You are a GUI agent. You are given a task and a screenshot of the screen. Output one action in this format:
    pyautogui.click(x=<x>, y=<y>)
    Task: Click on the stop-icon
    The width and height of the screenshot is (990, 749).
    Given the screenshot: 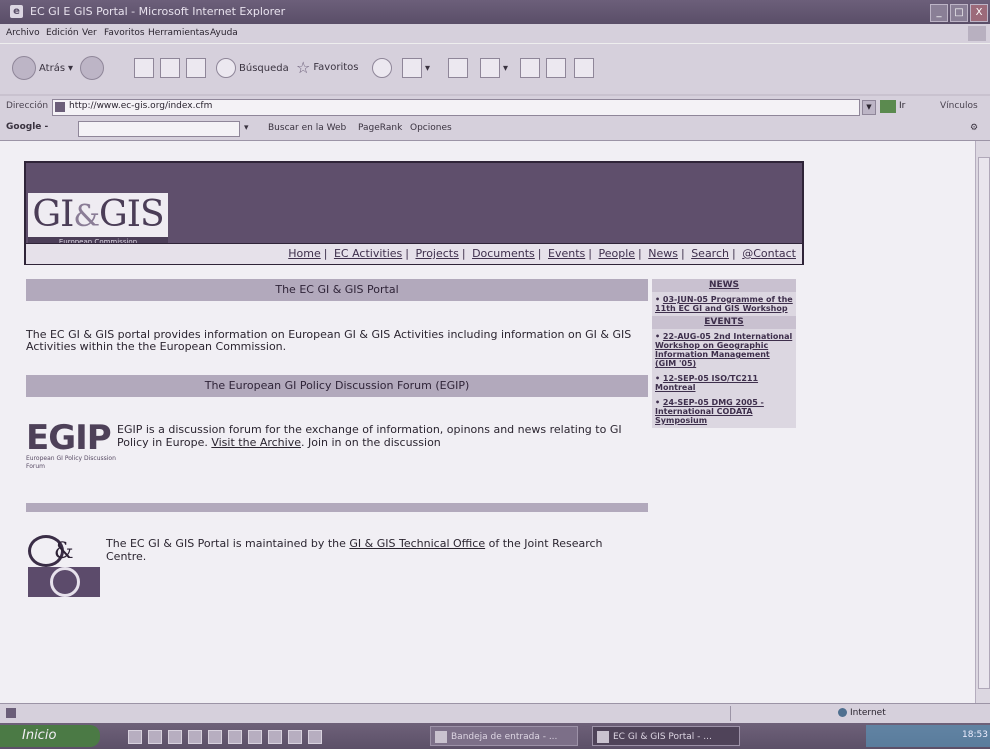 What is the action you would take?
    pyautogui.click(x=144, y=68)
    